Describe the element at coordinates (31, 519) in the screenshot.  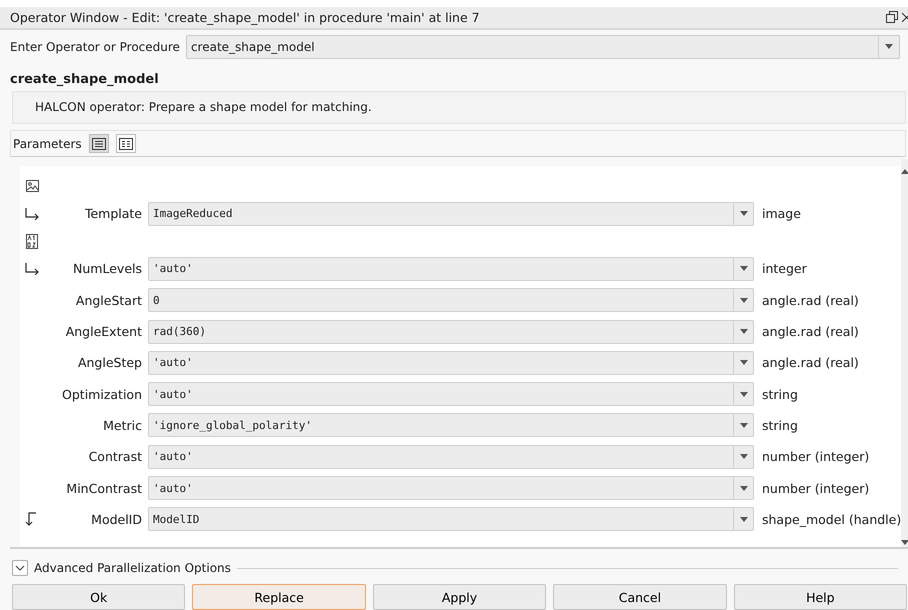
I see `output-arrow-icon` at that location.